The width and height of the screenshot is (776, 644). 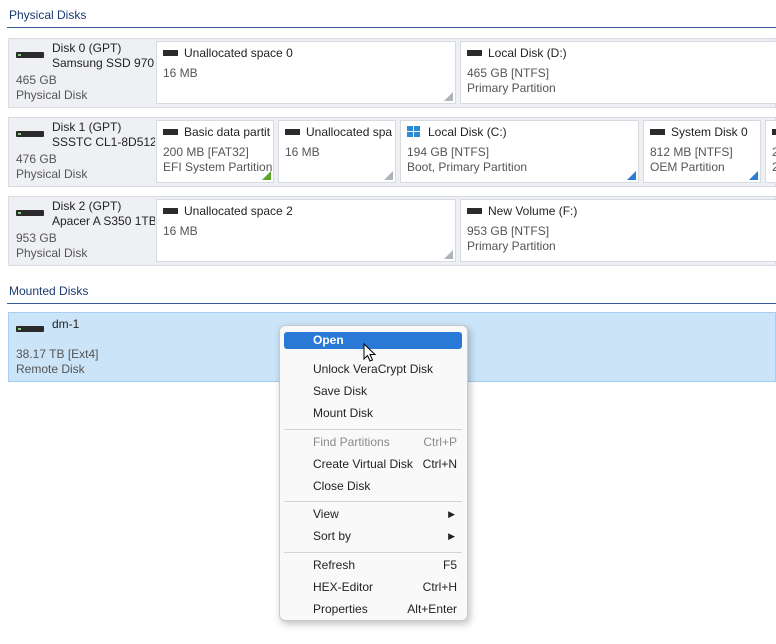 I want to click on menu-item-mount-disk: Mount Disk, so click(x=373, y=413).